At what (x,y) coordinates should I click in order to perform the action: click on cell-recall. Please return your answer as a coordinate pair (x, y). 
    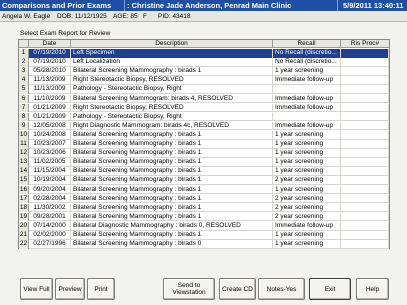
    Looking at the image, I should click on (307, 117).